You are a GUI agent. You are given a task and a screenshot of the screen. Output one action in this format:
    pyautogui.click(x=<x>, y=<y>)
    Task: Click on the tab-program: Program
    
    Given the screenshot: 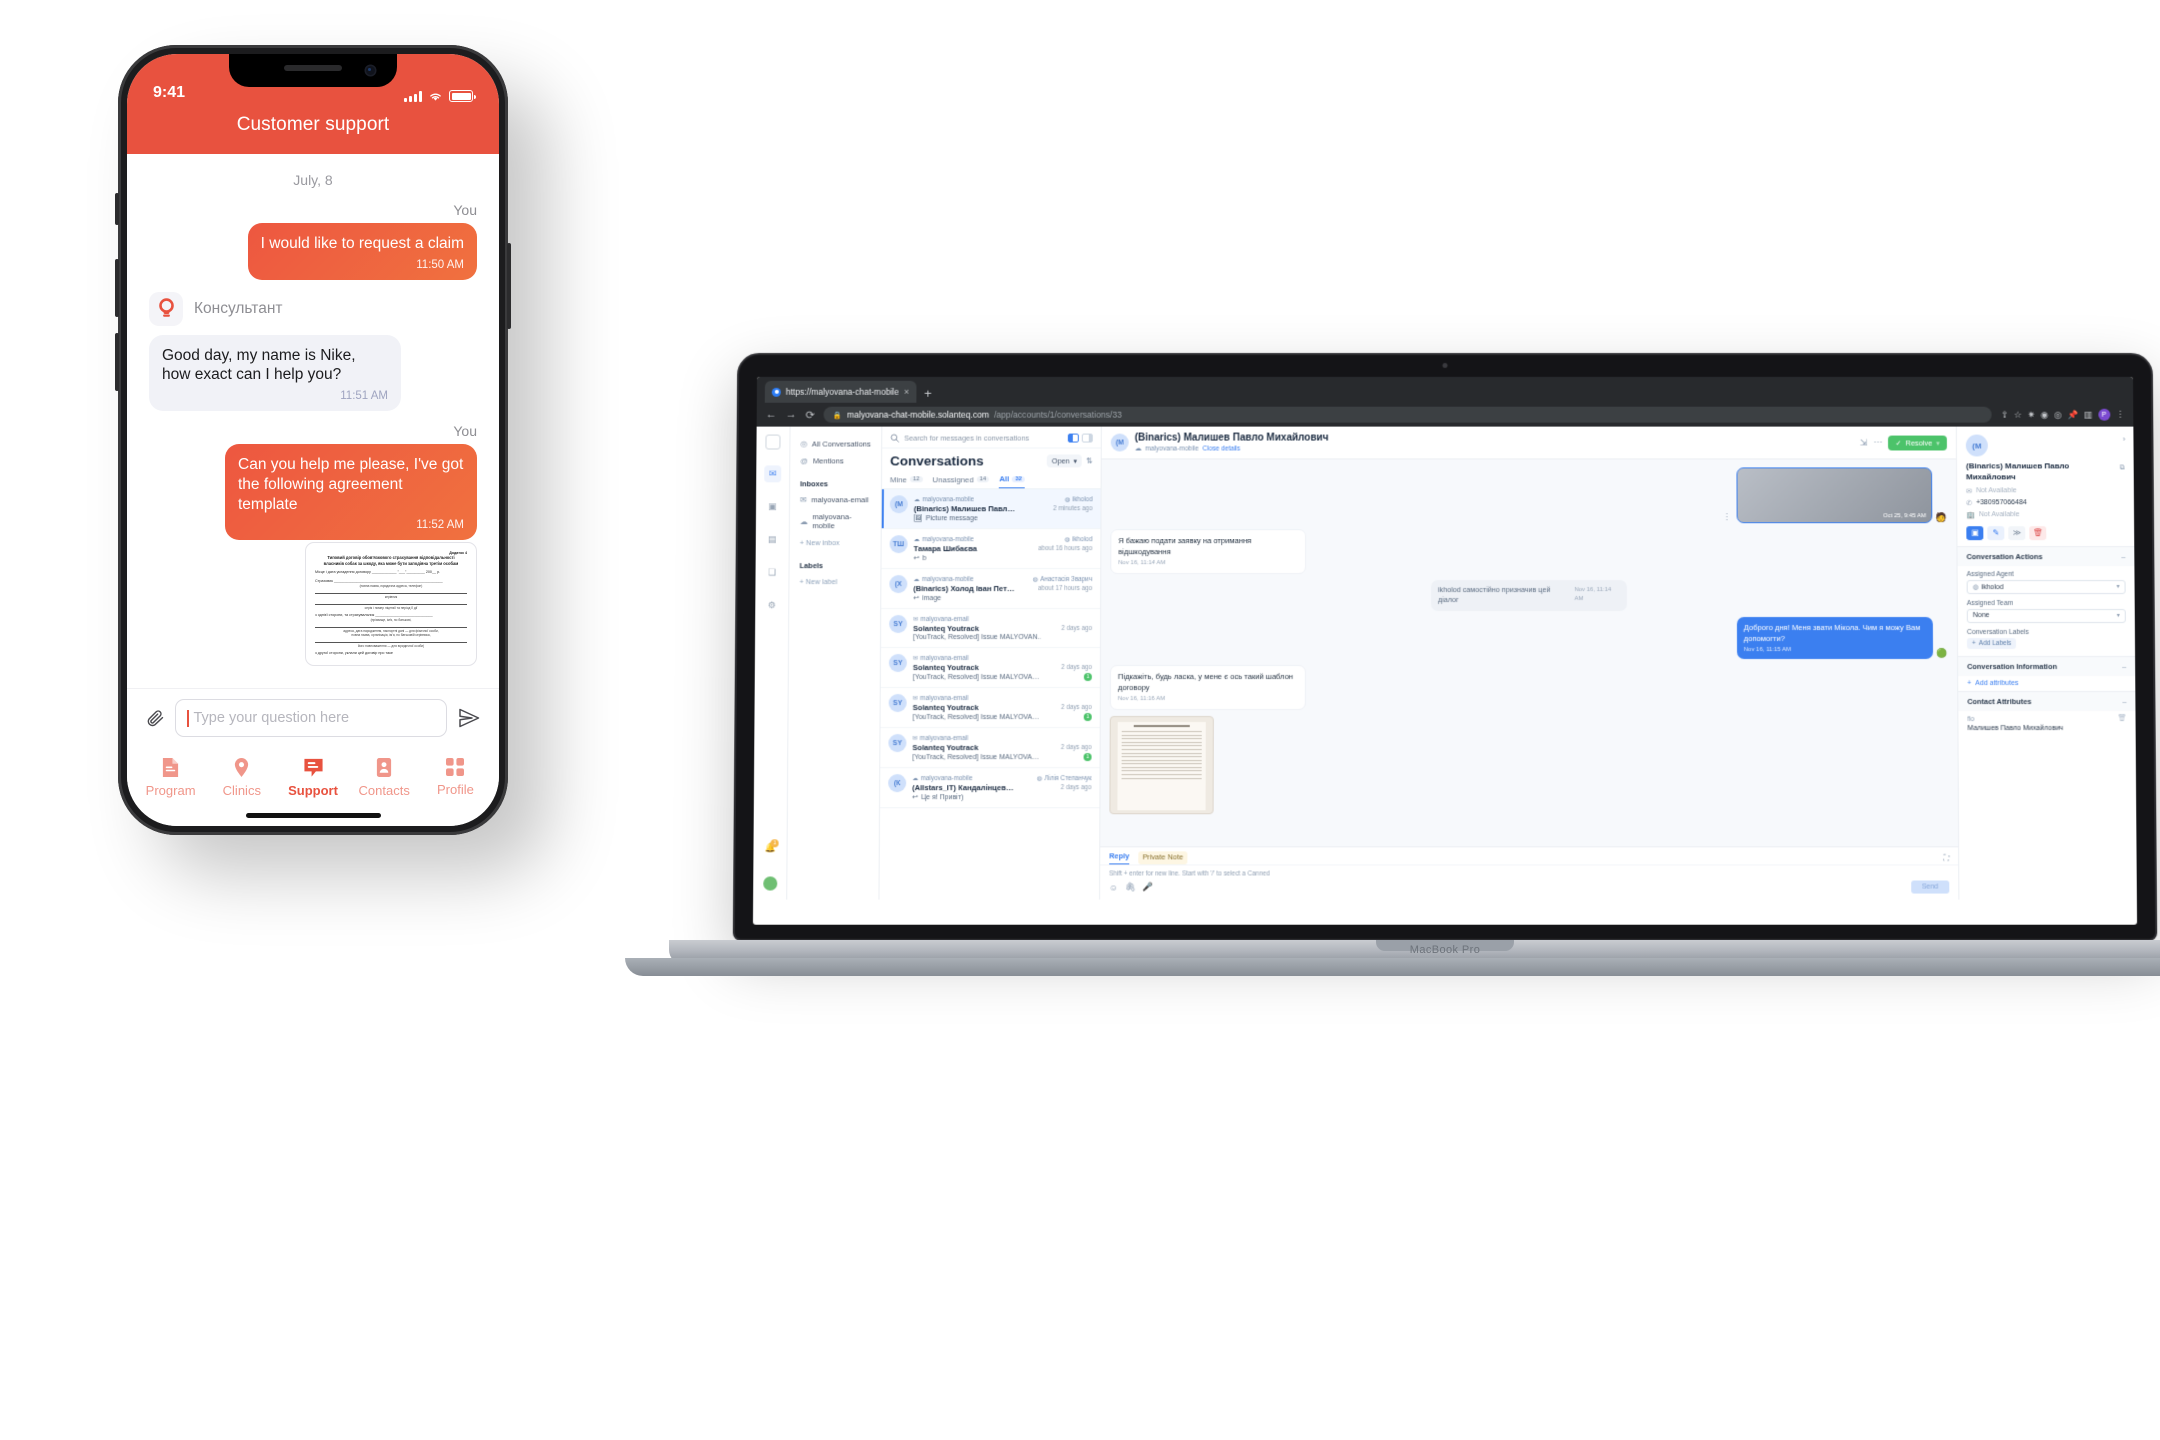 What is the action you would take?
    pyautogui.click(x=170, y=777)
    